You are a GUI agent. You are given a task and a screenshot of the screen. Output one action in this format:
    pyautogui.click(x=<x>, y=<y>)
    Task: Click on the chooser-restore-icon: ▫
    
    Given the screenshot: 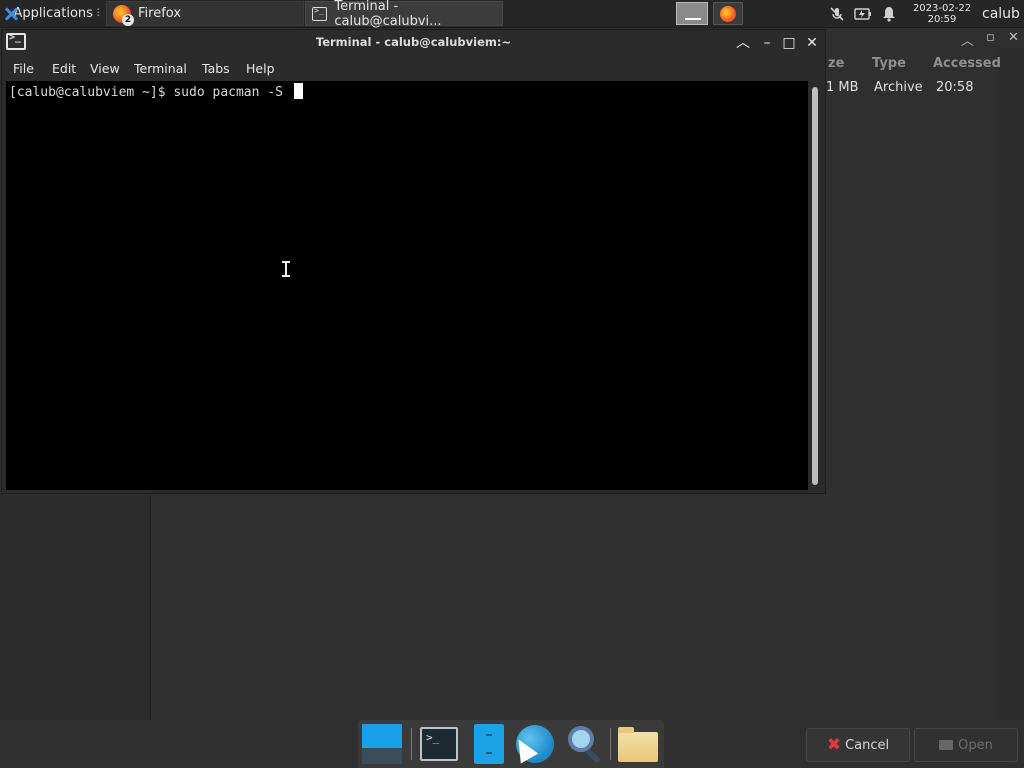 What is the action you would take?
    pyautogui.click(x=990, y=37)
    